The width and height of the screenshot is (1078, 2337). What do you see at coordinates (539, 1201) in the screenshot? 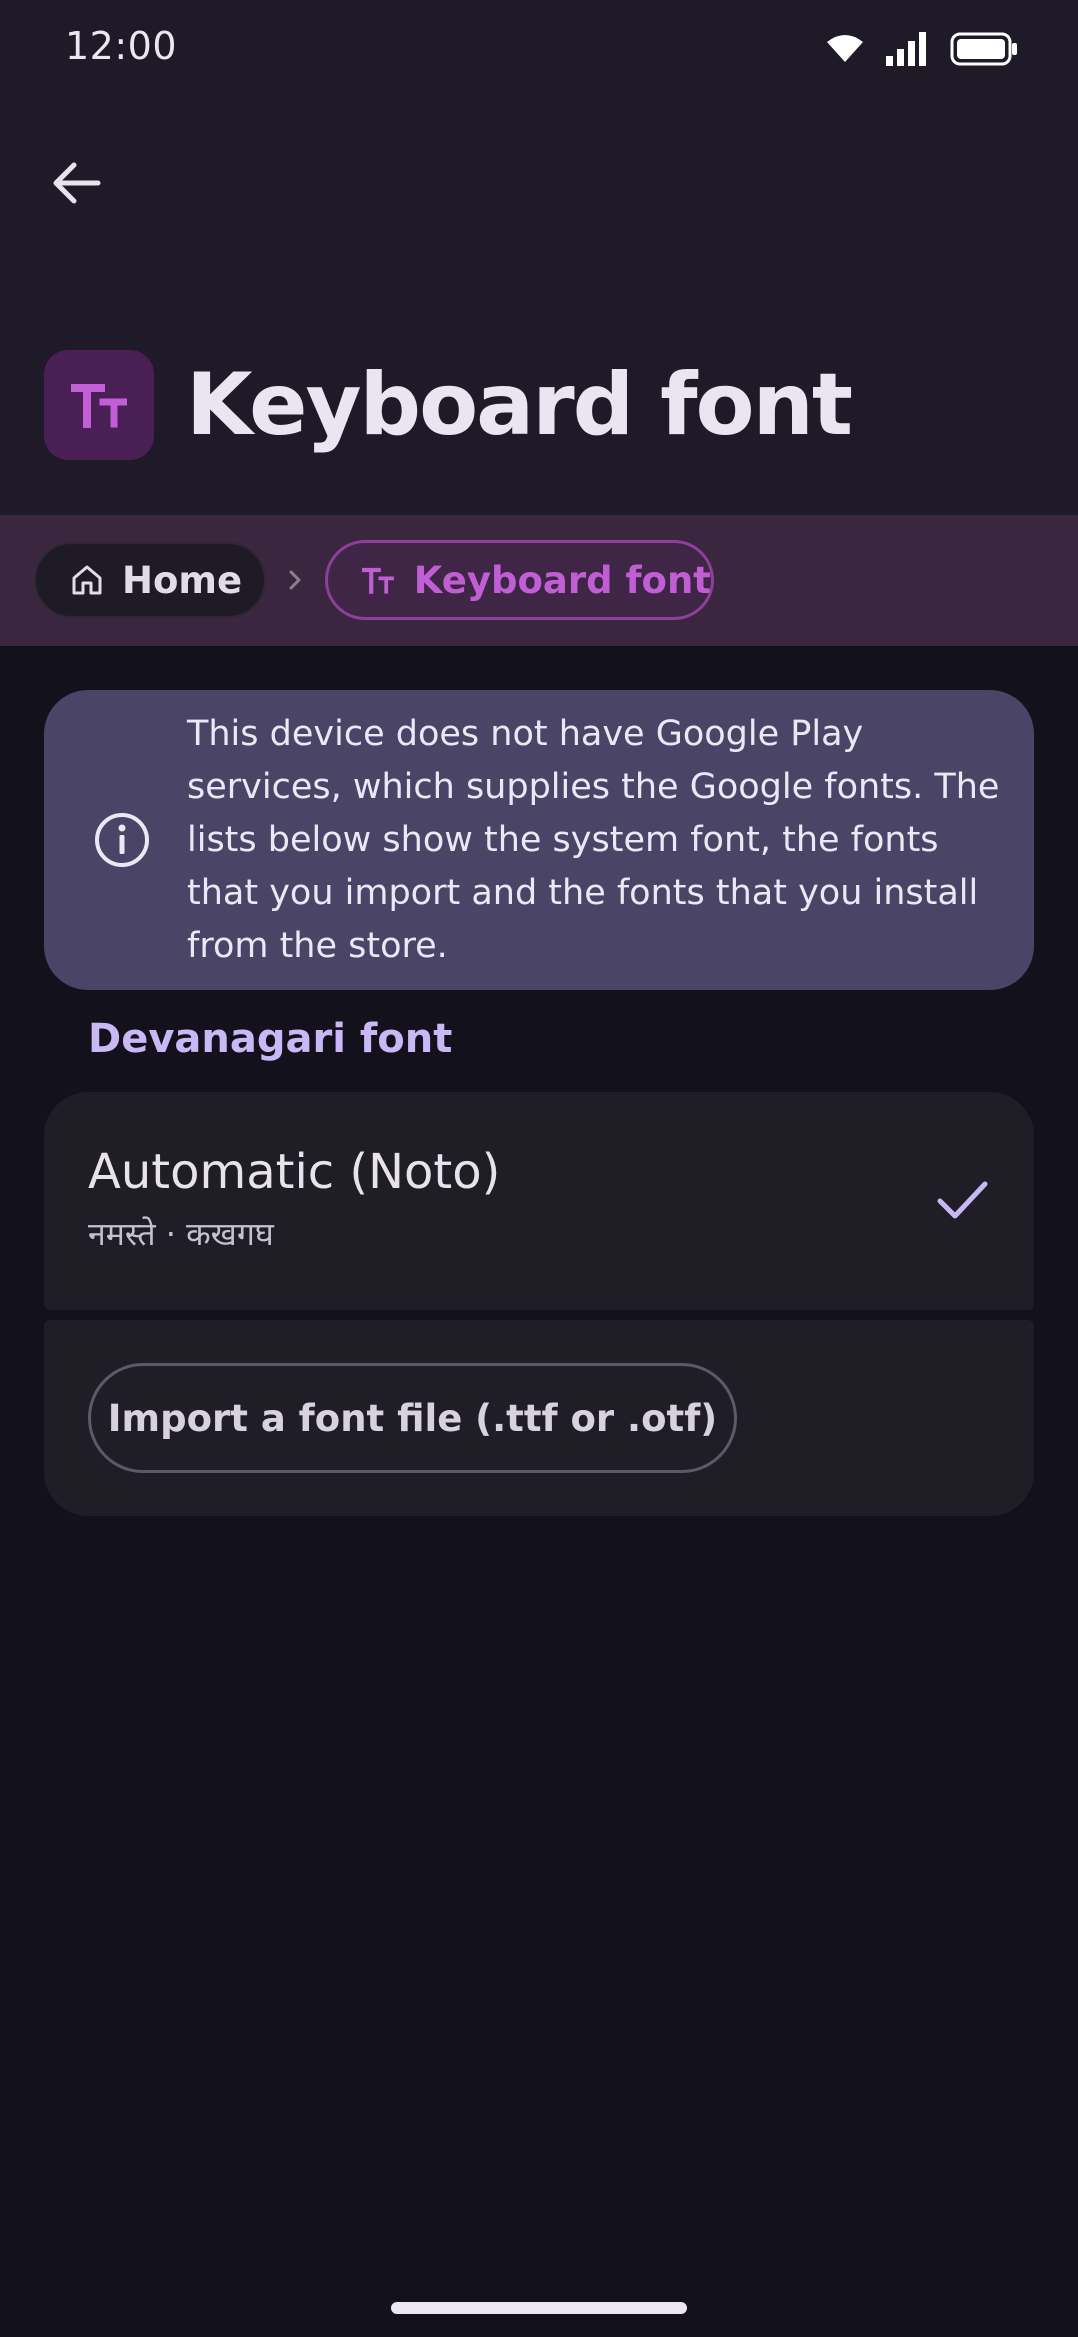
I see `font-option-automatic: Automatic (Noto) नमस्ते · कखगघ` at bounding box center [539, 1201].